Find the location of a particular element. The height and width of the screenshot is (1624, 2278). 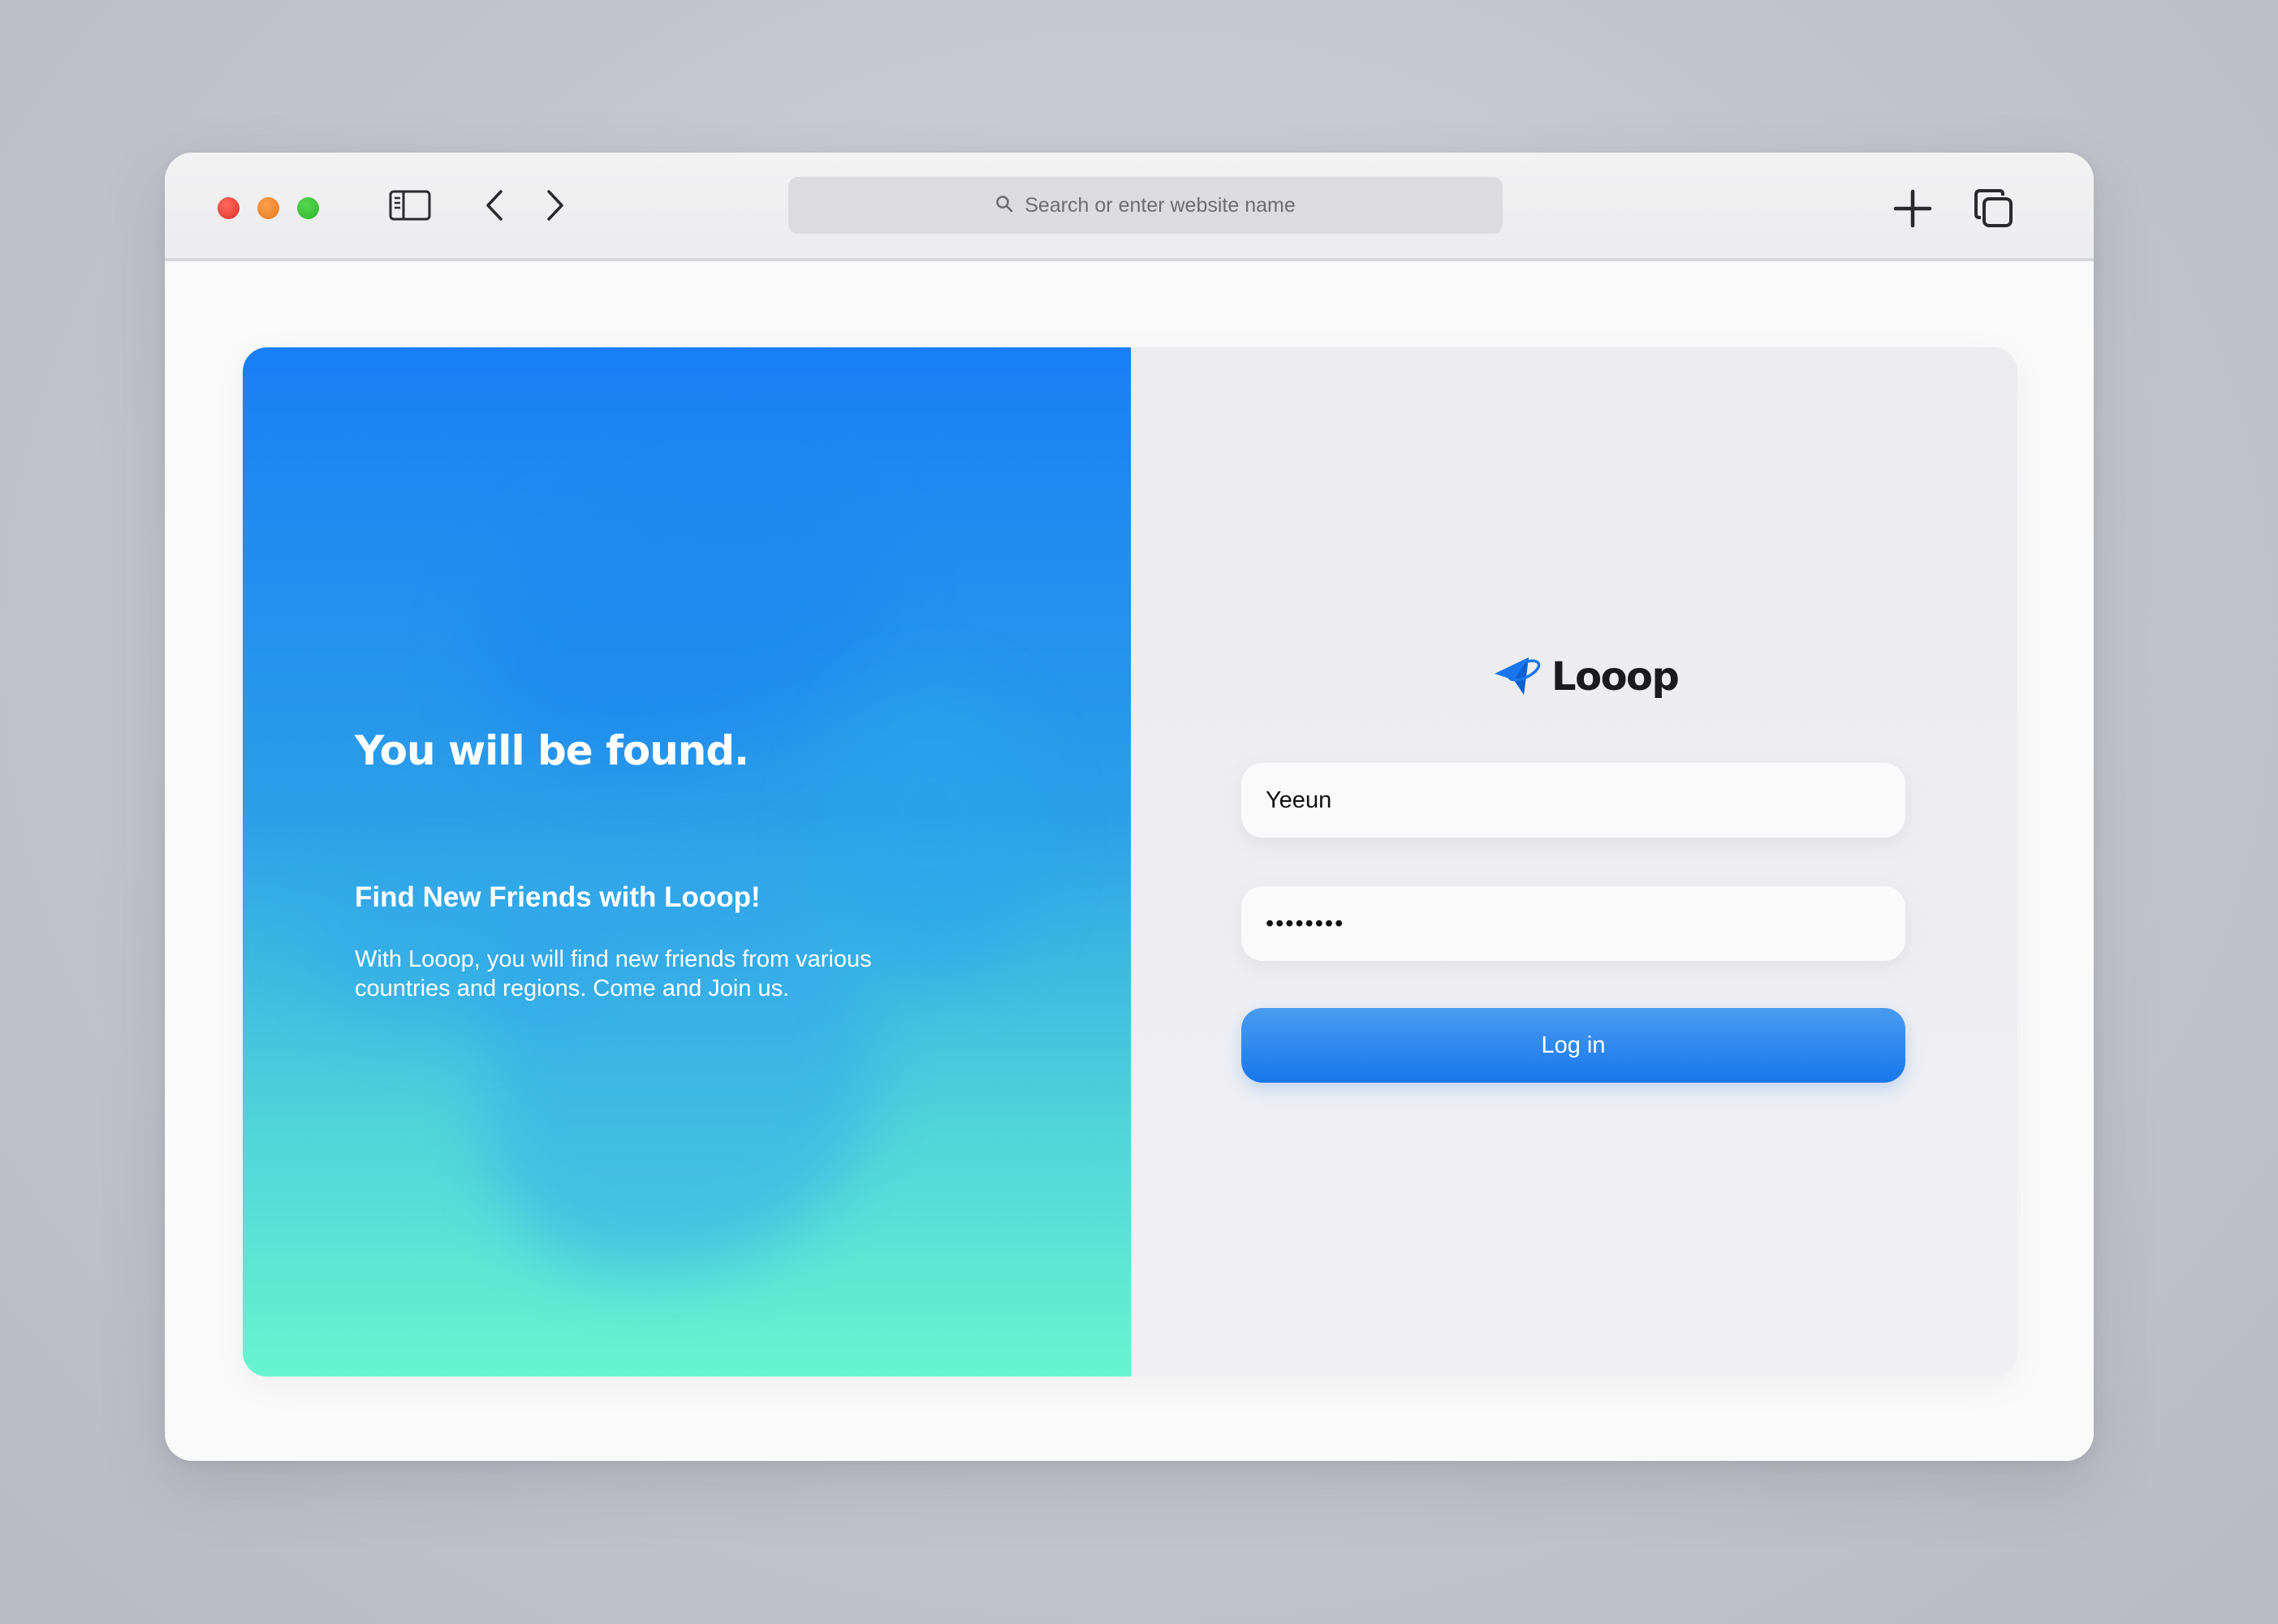

chevron-left-icon is located at coordinates (495, 205).